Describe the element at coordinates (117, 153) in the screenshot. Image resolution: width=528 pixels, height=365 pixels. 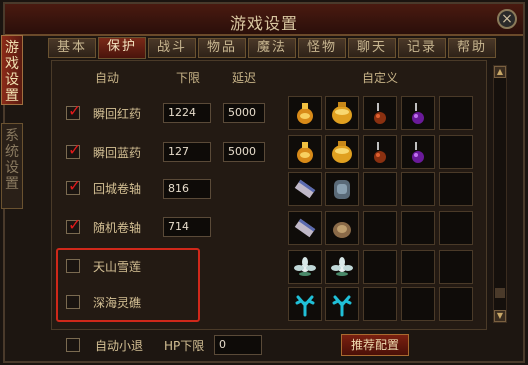
I see `row-label: 瞬回蓝药` at that location.